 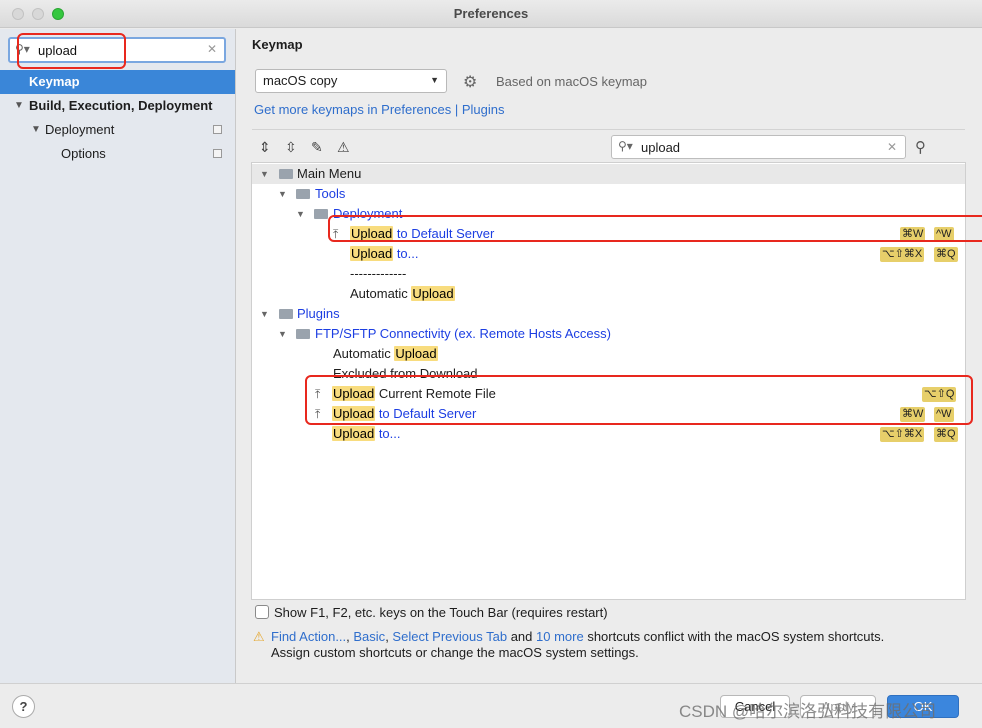 I want to click on sidebar-item-label: Options, so click(x=83, y=153).